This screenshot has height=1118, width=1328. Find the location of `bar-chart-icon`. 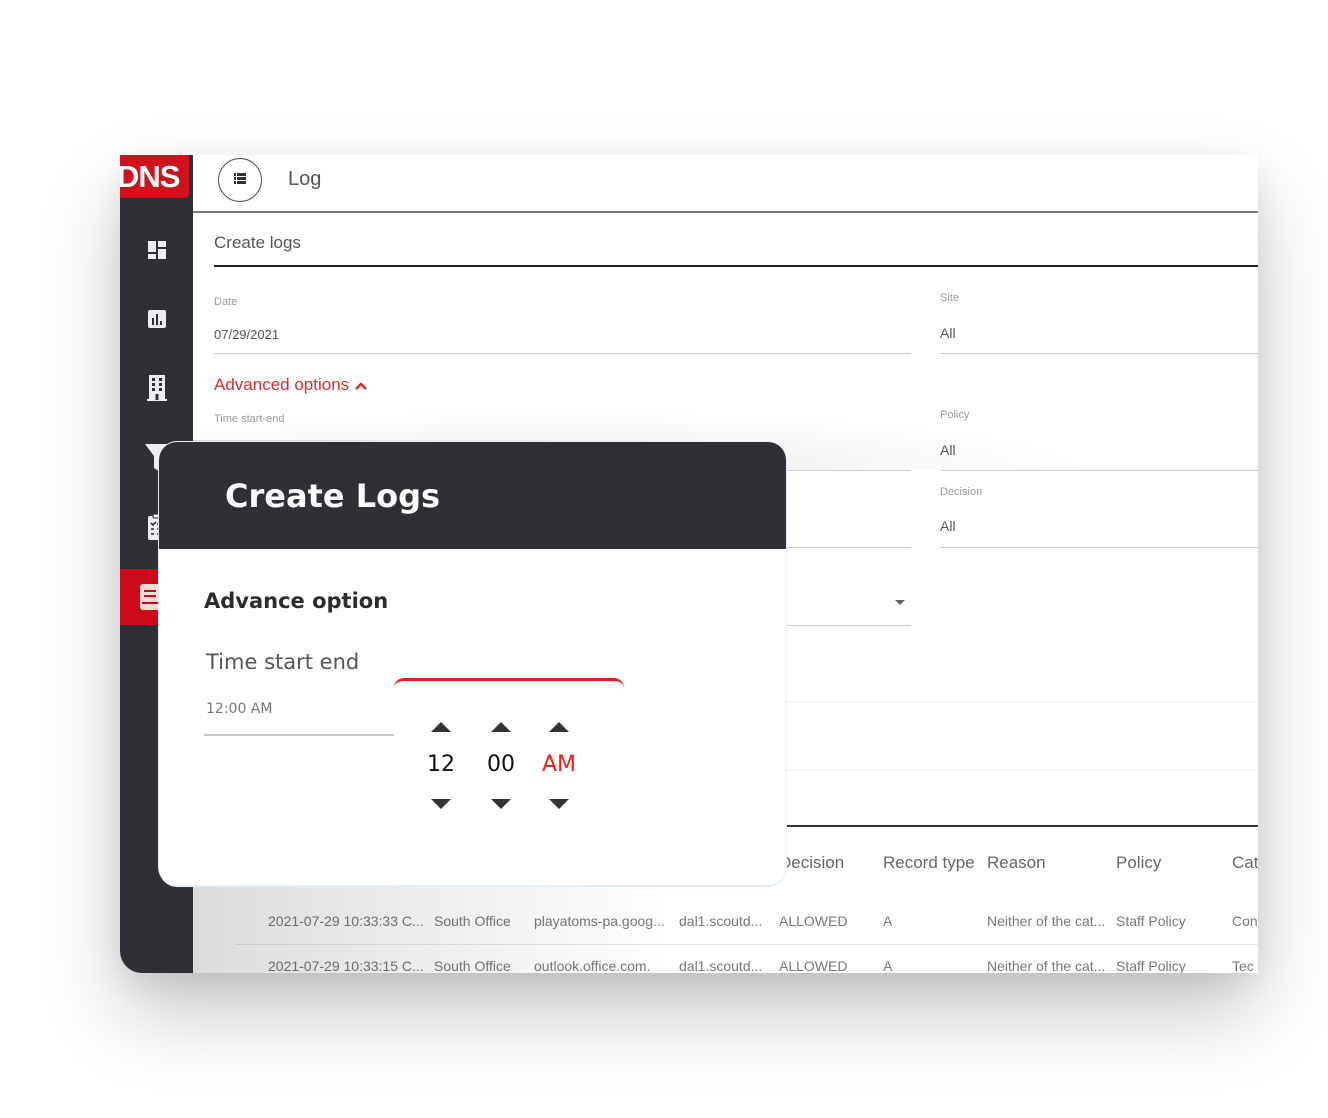

bar-chart-icon is located at coordinates (157, 319).